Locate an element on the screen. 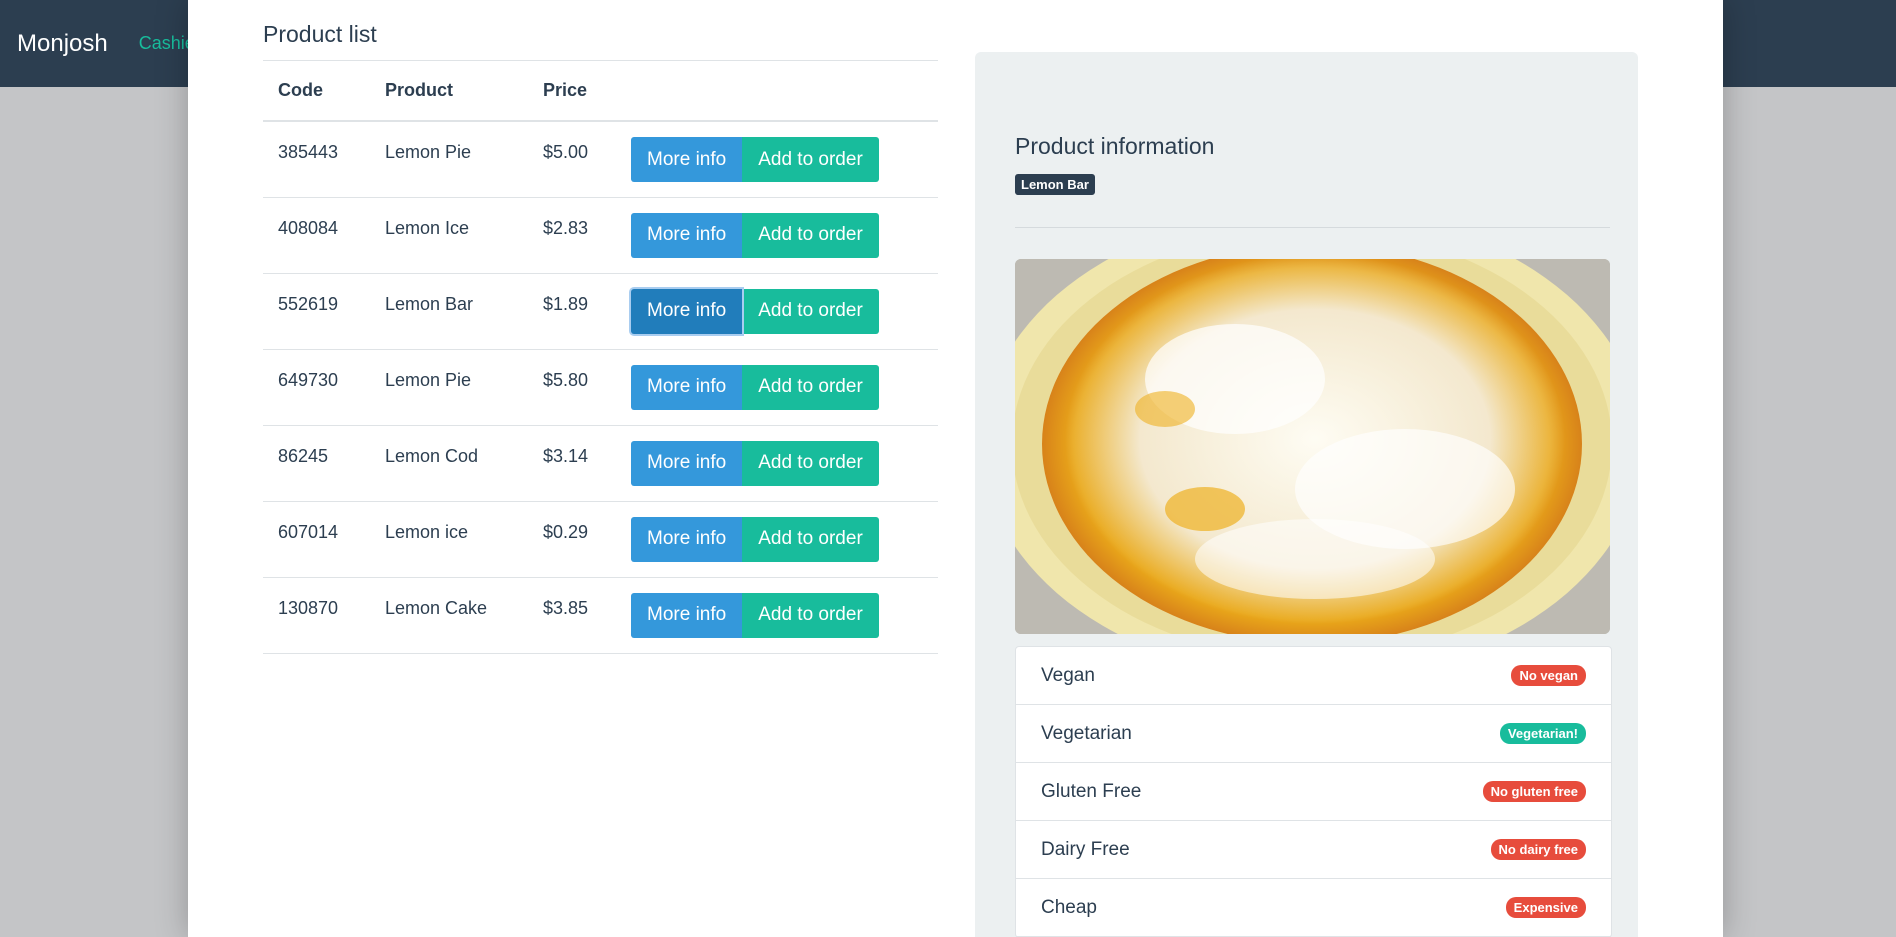 This screenshot has height=937, width=1896. list-item: Dairy Free No dairy free is located at coordinates (1313, 850).